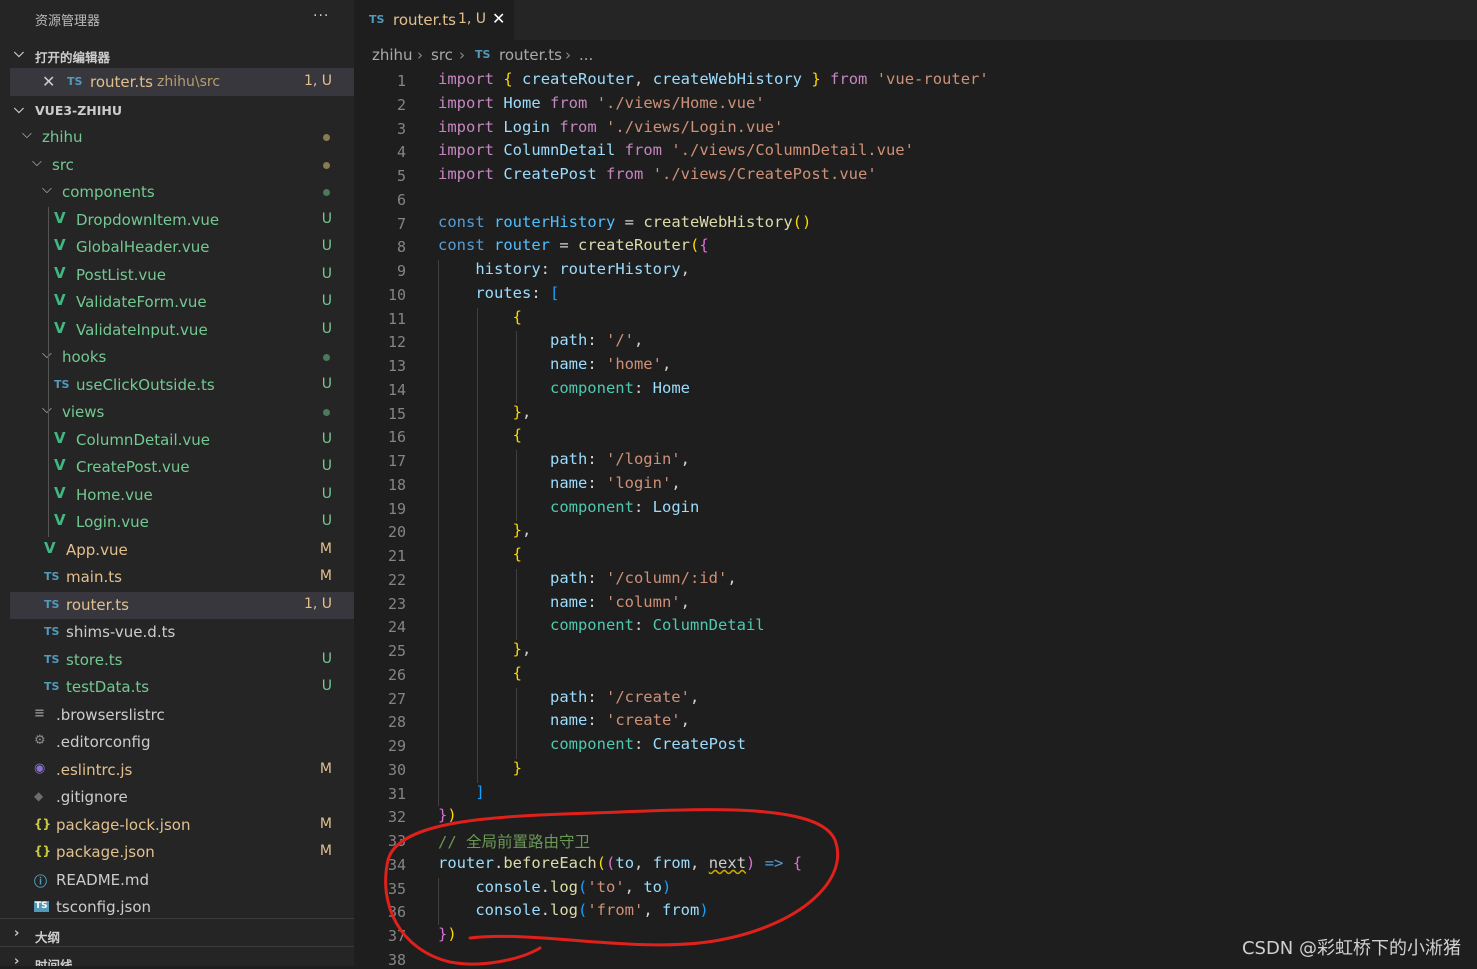  Describe the element at coordinates (554, 364) in the screenshot. I see `code-line: name: 'home',` at that location.